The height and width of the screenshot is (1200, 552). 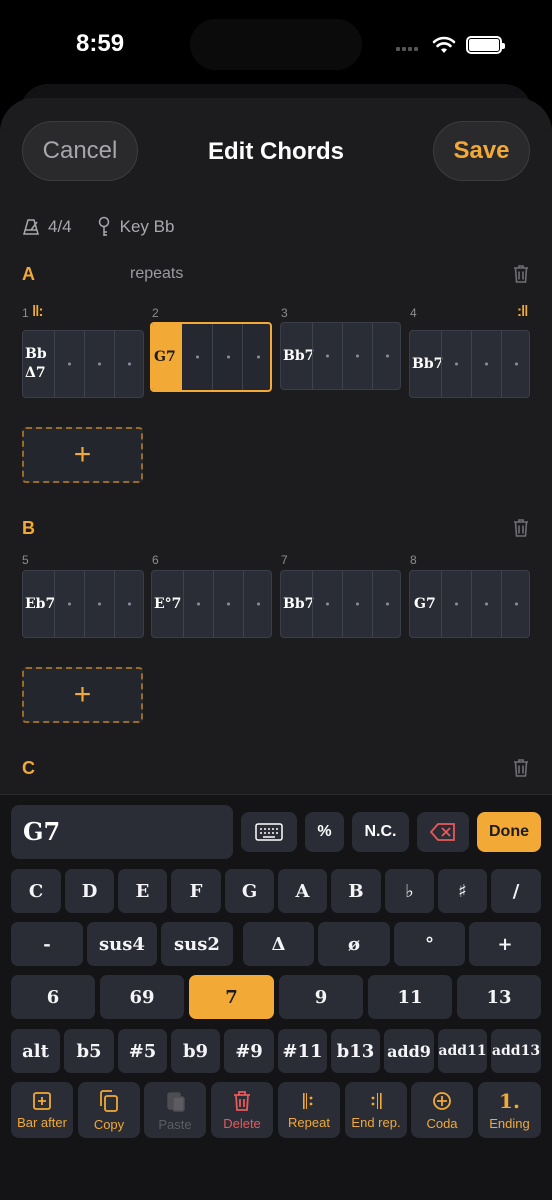 What do you see at coordinates (409, 1051) in the screenshot?
I see `key-alteration: add9` at bounding box center [409, 1051].